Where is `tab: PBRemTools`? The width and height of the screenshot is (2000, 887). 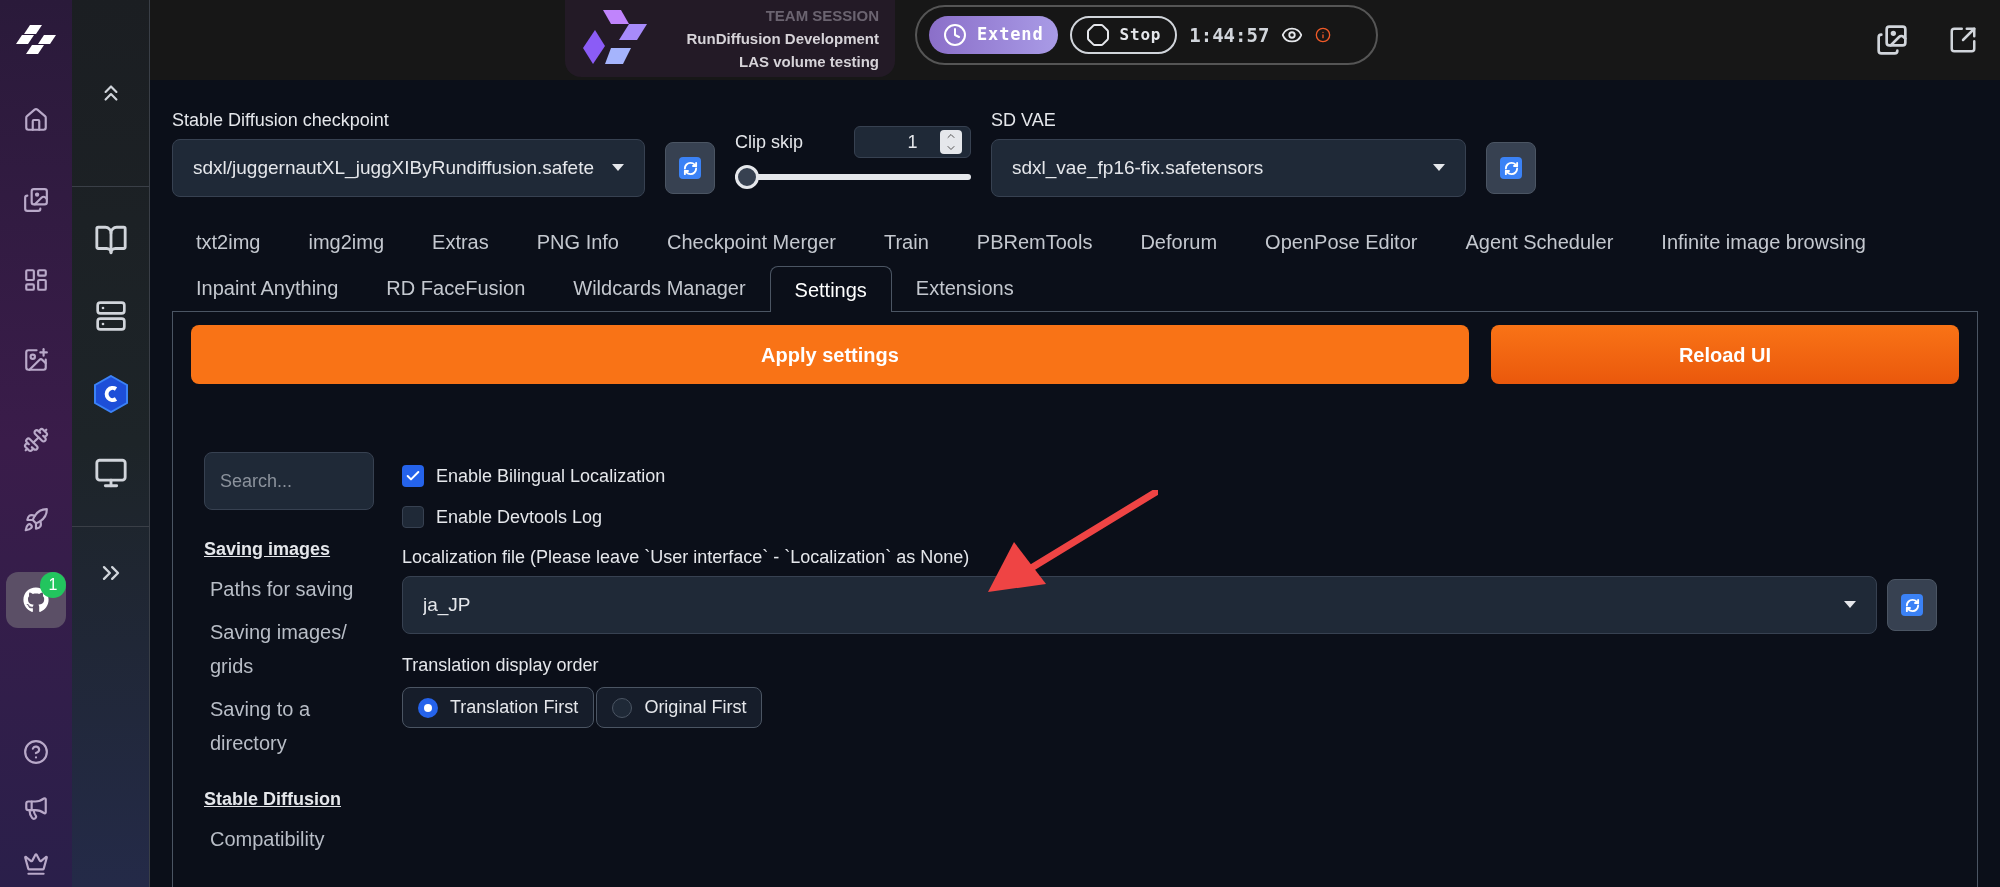
tab: PBRemTools is located at coordinates (1034, 242).